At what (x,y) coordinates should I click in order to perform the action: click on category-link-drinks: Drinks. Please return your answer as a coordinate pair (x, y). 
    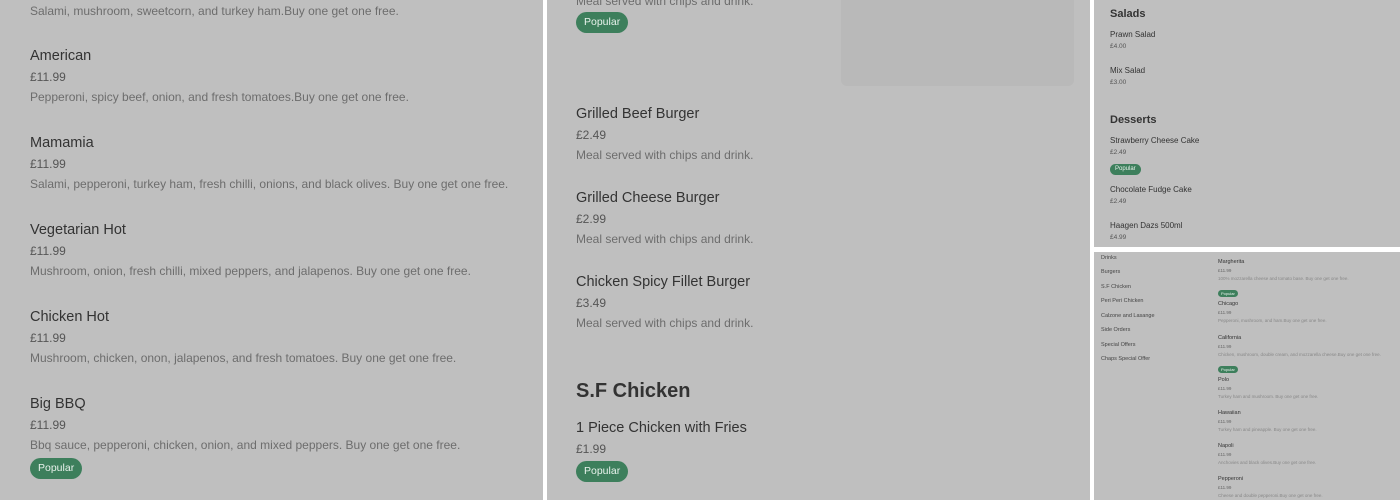
    Looking at the image, I should click on (1109, 258).